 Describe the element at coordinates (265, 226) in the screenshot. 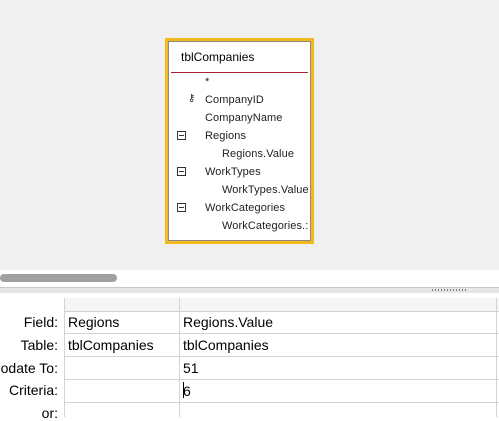

I see `field-item-workcategories-value: WorkCategories.:` at that location.